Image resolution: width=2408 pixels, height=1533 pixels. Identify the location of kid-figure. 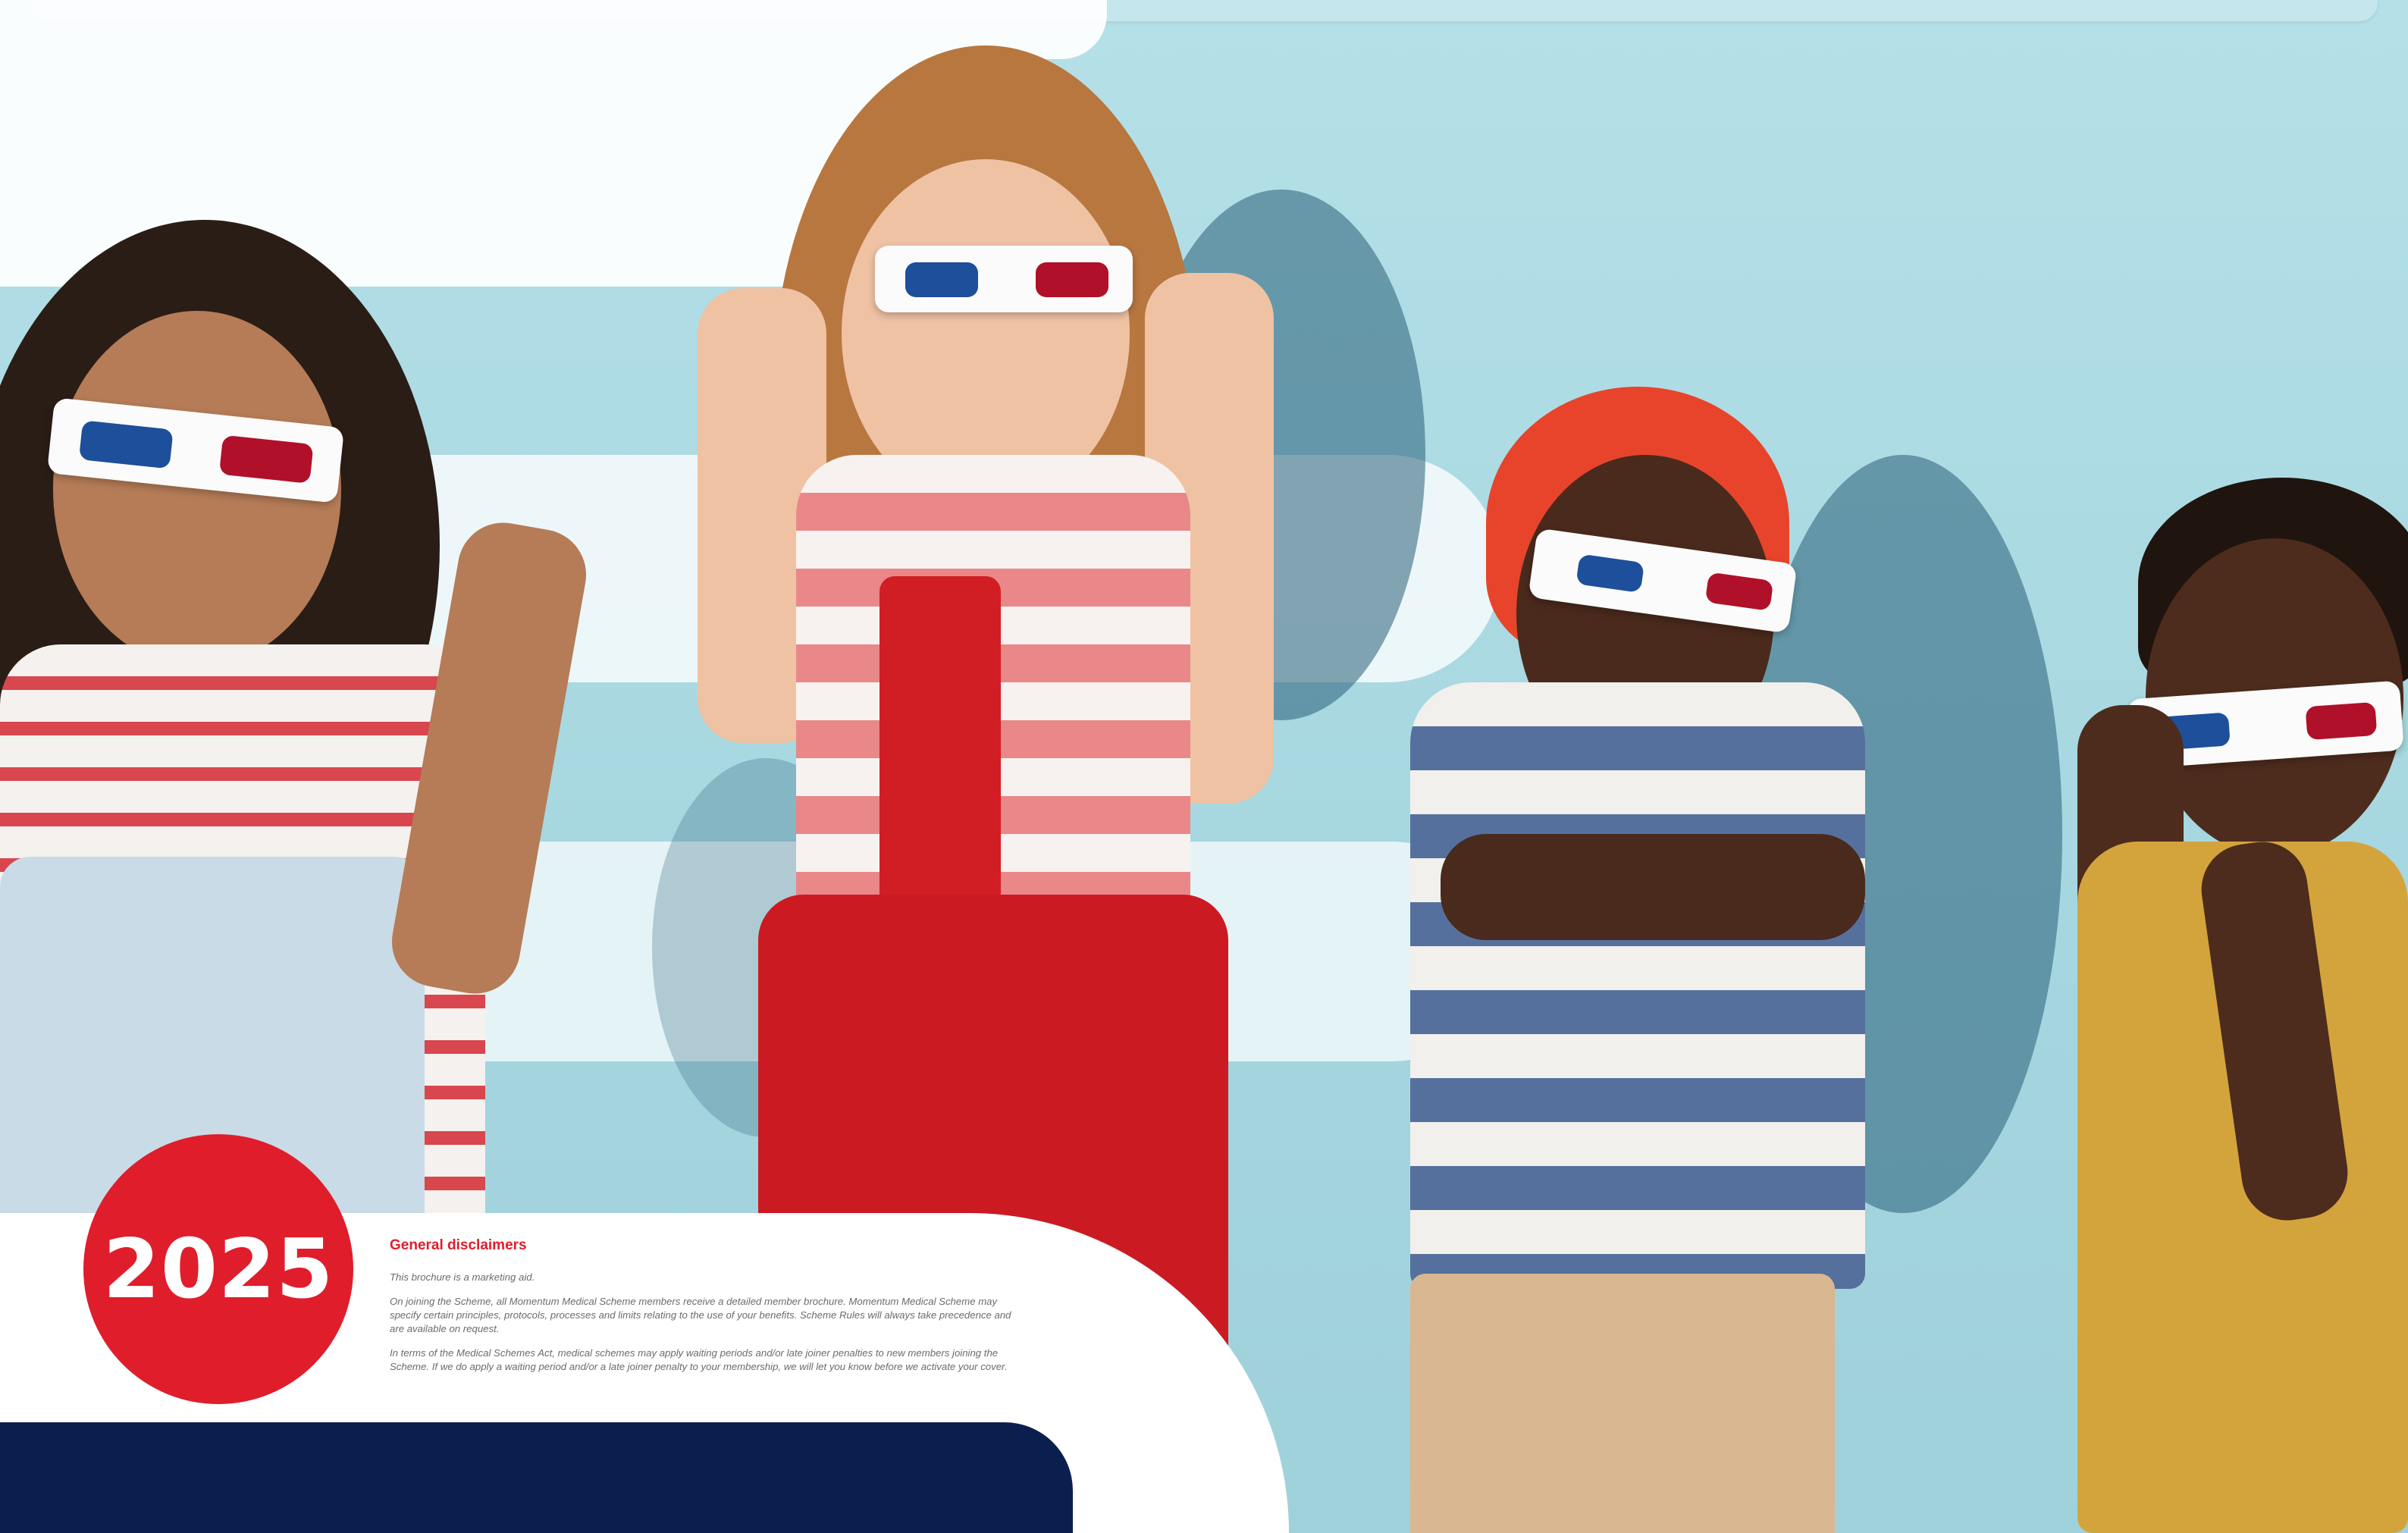
(2235, 1005).